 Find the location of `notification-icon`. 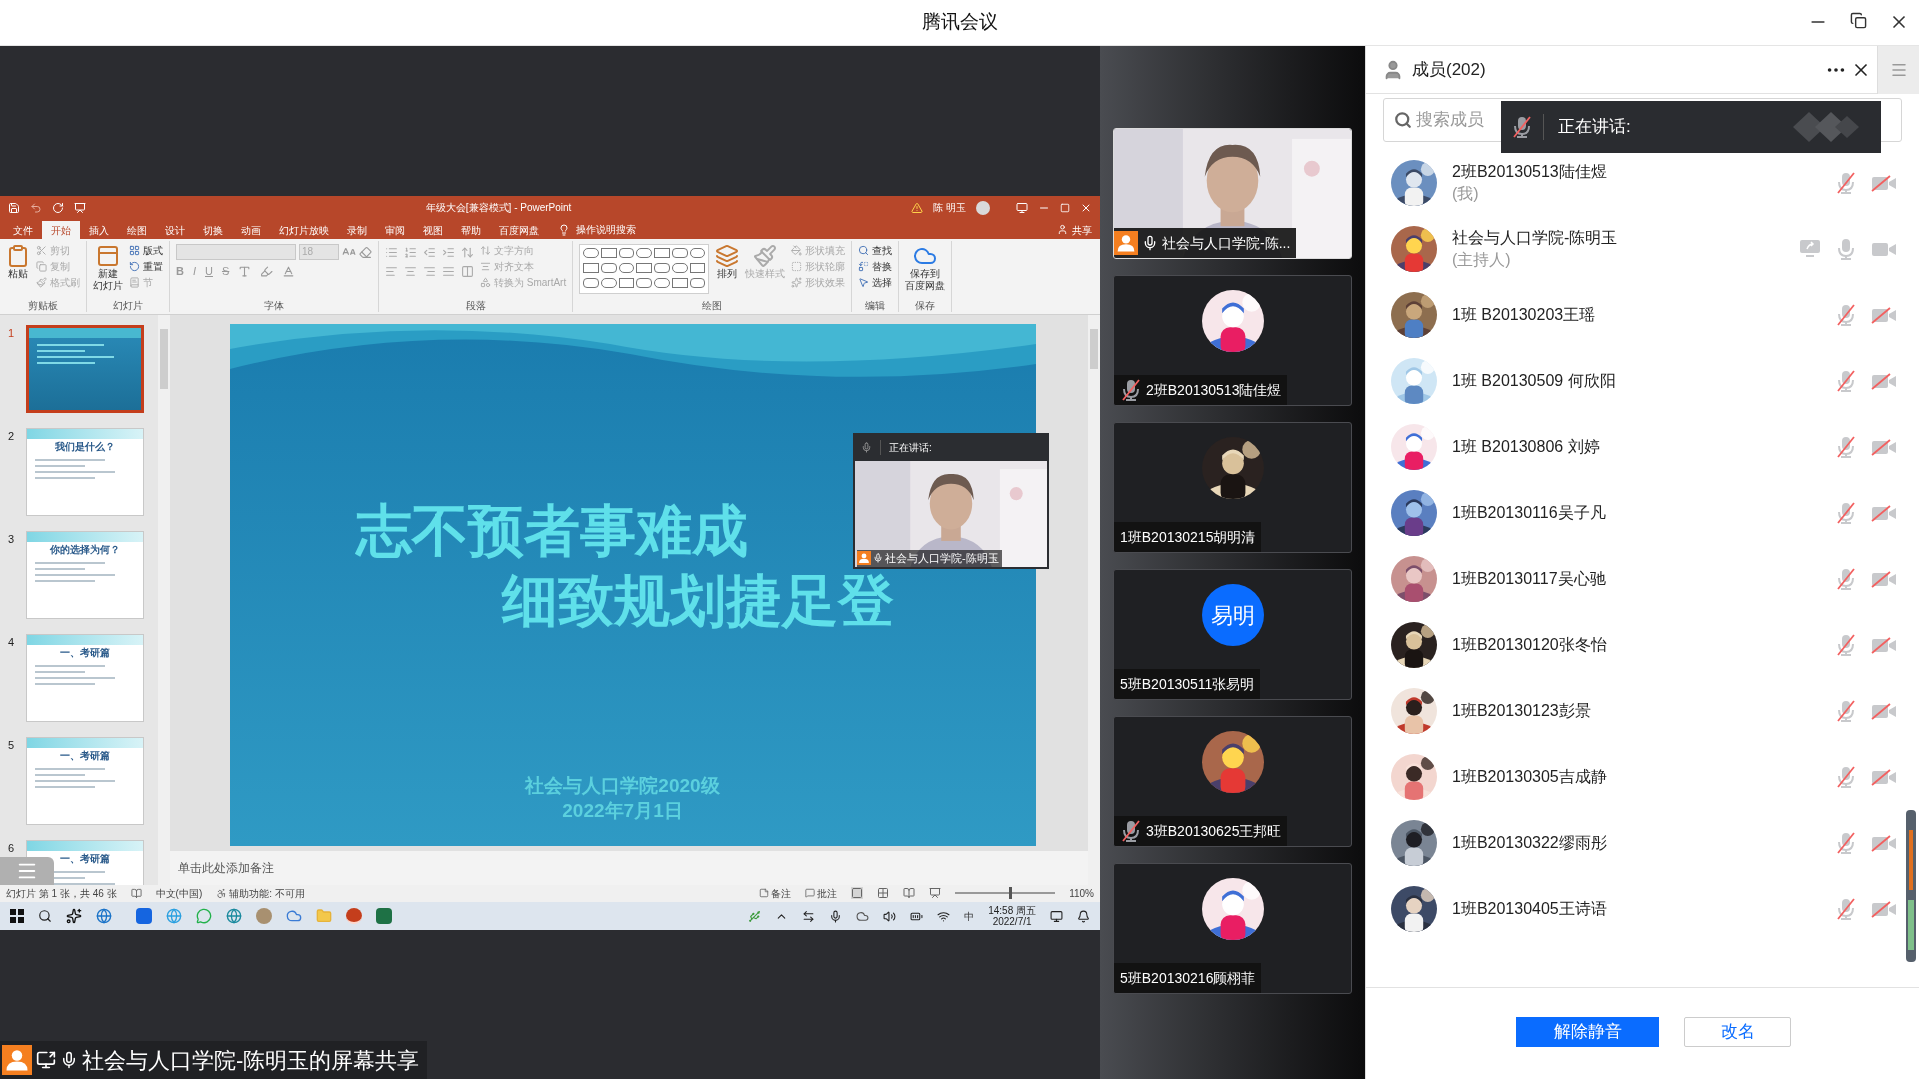

notification-icon is located at coordinates (1083, 916).